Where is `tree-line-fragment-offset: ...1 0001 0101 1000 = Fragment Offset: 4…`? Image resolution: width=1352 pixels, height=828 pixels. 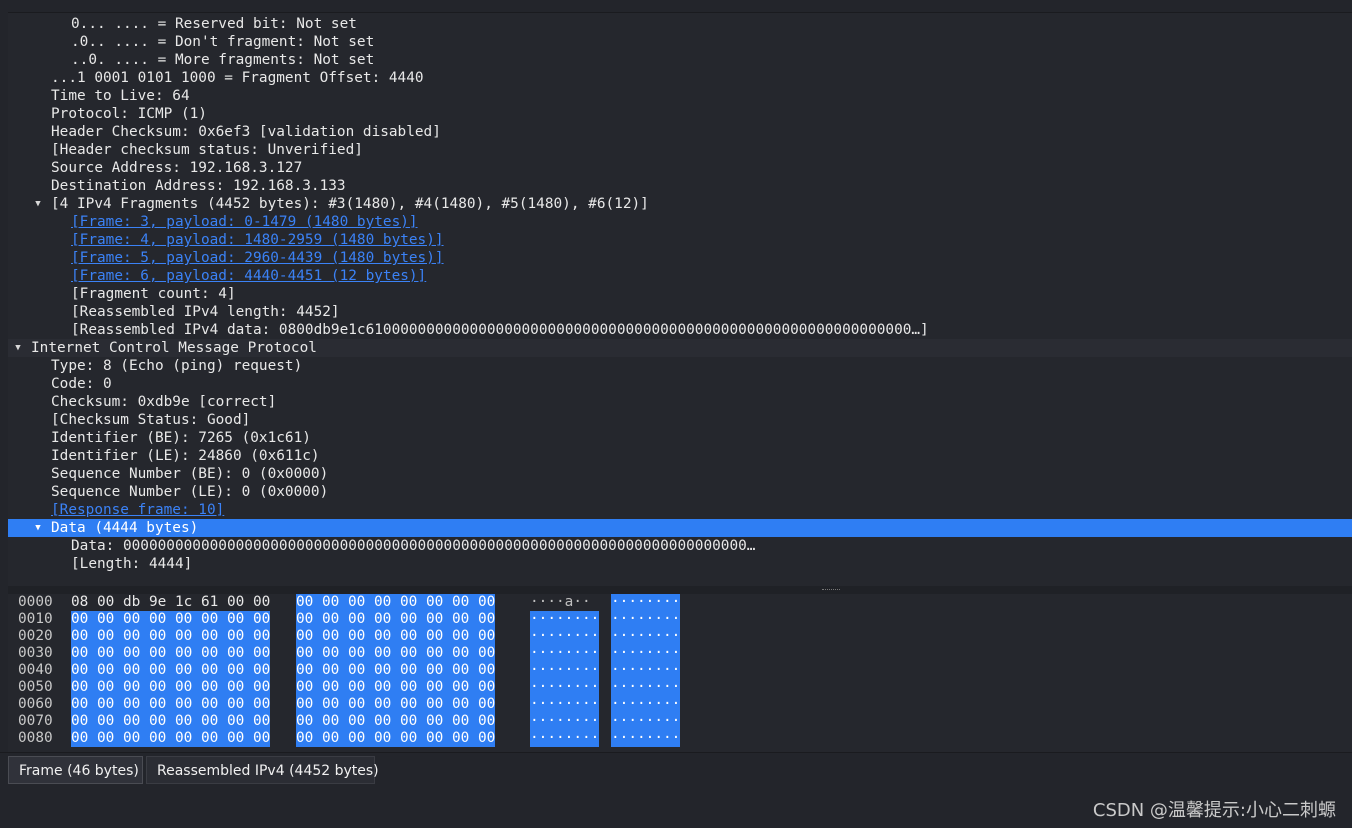
tree-line-fragment-offset: ...1 0001 0101 1000 = Fragment Offset: 4… is located at coordinates (680, 78).